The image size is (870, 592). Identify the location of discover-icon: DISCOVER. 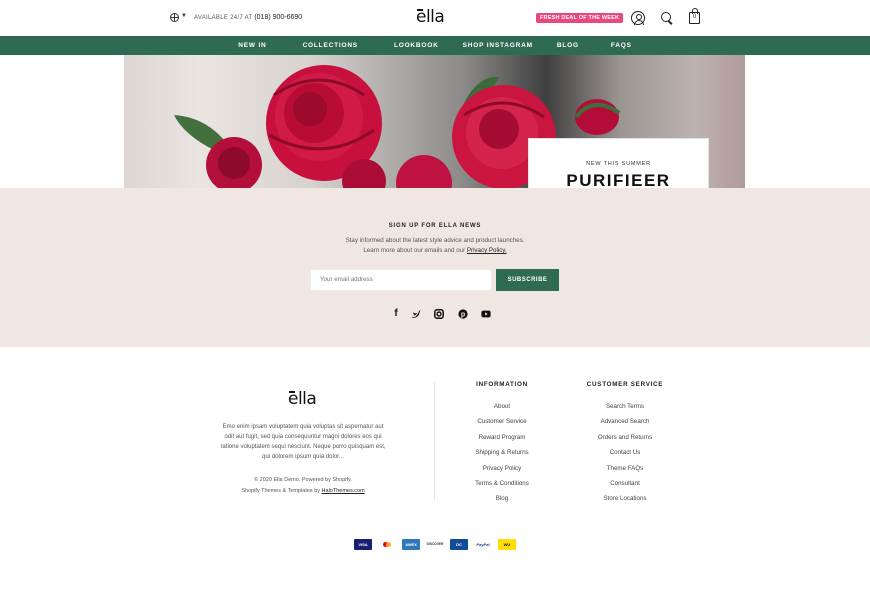
(435, 544).